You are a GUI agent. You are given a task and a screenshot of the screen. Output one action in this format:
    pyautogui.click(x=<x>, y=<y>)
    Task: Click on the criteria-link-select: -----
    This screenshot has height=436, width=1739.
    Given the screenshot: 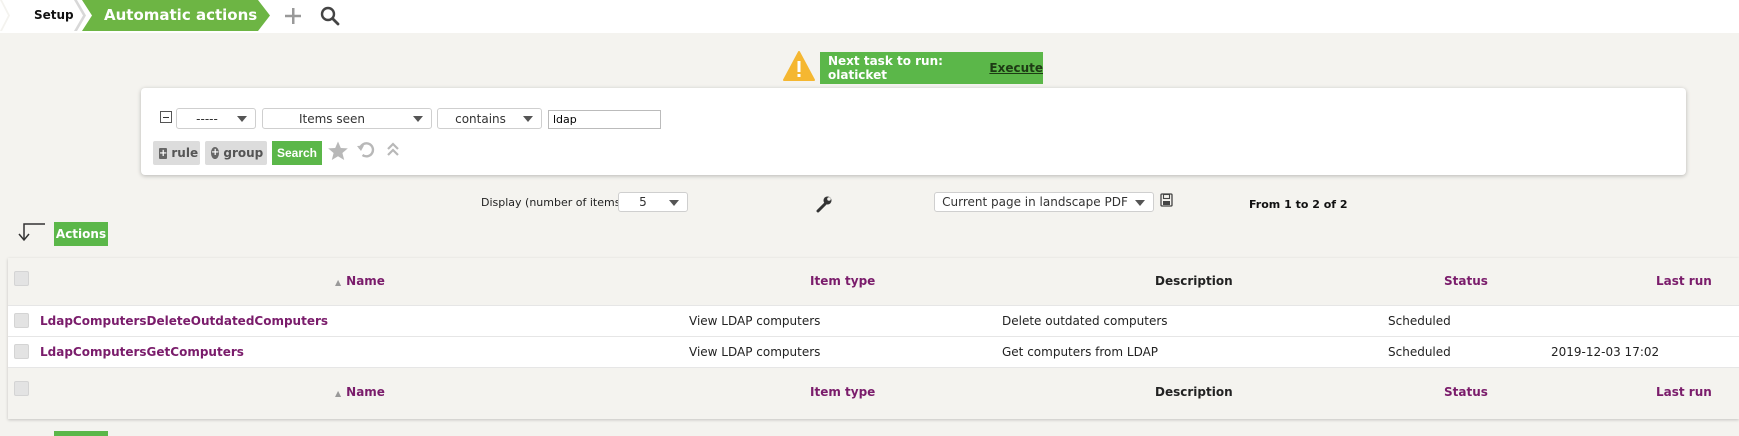 What is the action you would take?
    pyautogui.click(x=216, y=118)
    